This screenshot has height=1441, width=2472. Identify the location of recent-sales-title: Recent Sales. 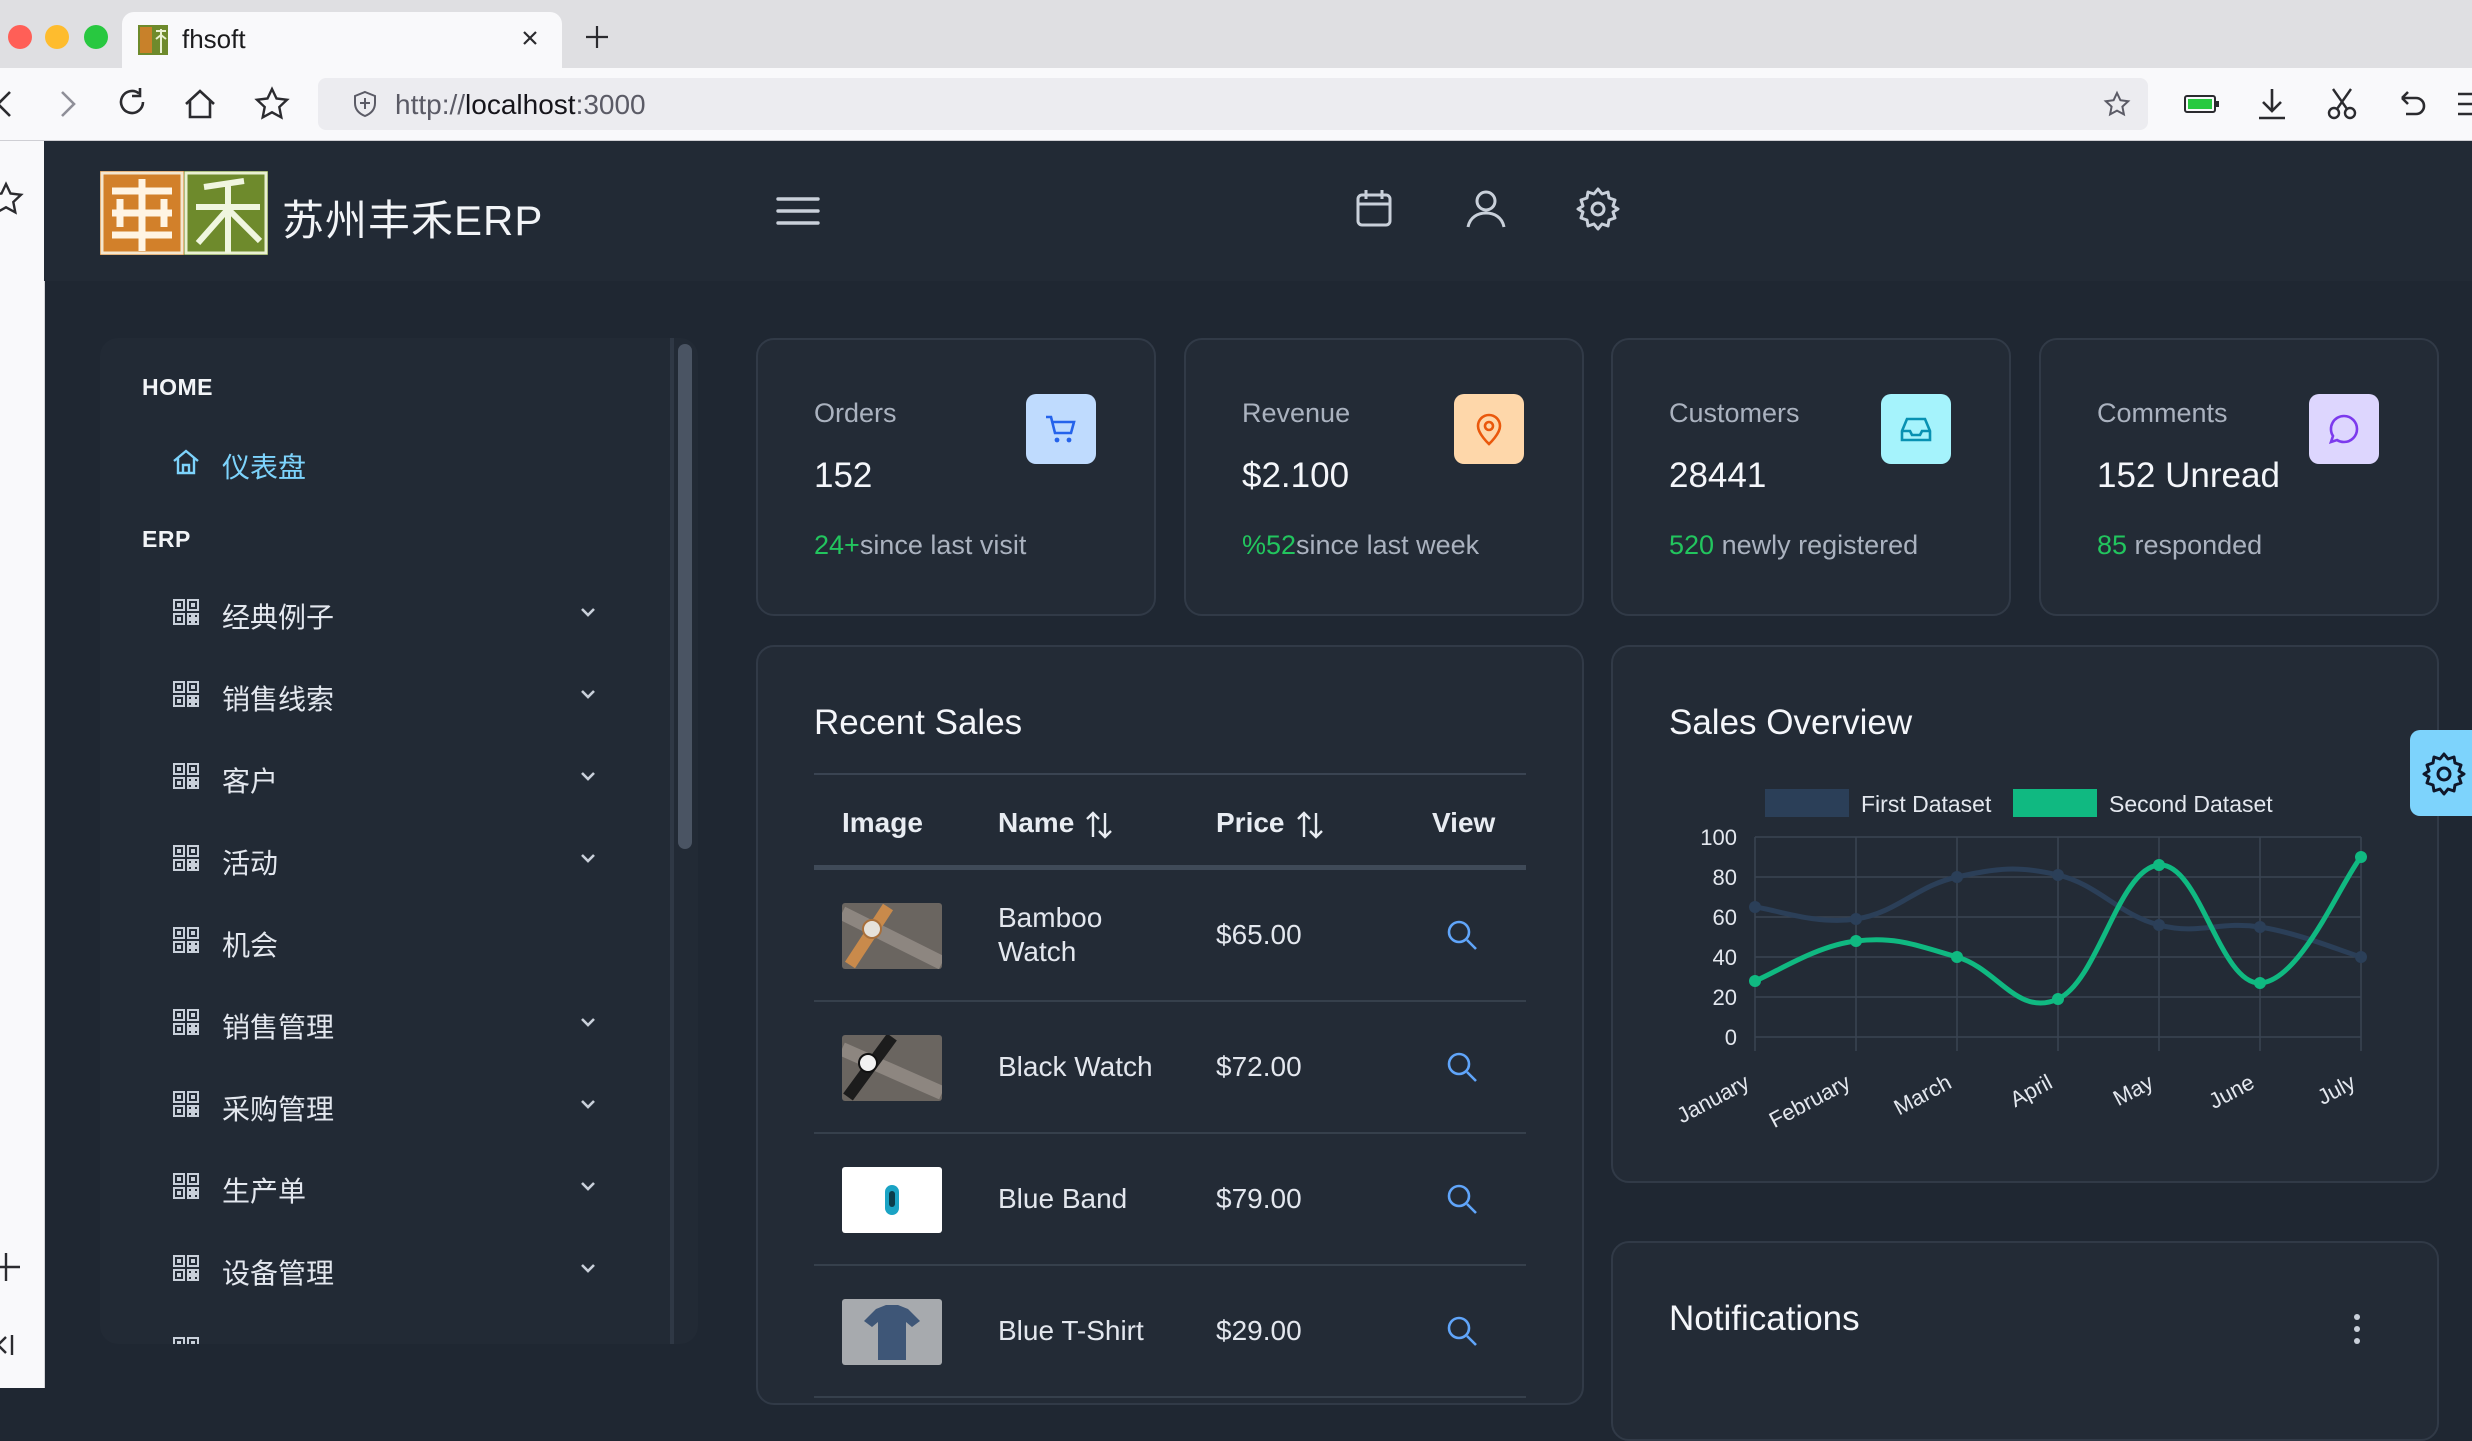
(918, 722).